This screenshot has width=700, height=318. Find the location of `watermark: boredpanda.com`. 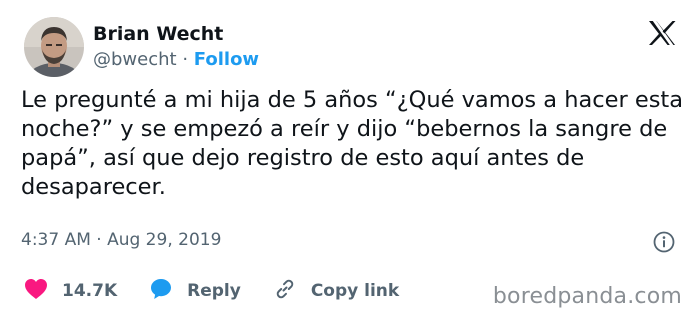

watermark: boredpanda.com is located at coordinates (587, 296).